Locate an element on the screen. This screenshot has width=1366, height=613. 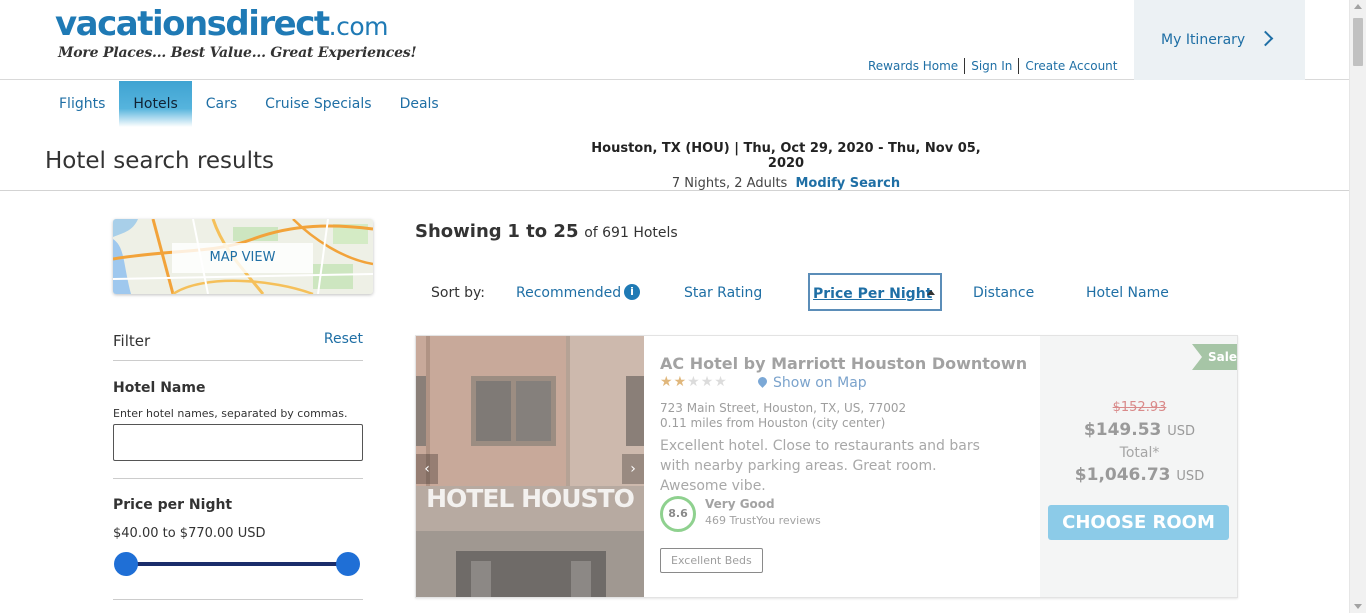
sort-option-hotel-name: Hotel Name is located at coordinates (1127, 293).